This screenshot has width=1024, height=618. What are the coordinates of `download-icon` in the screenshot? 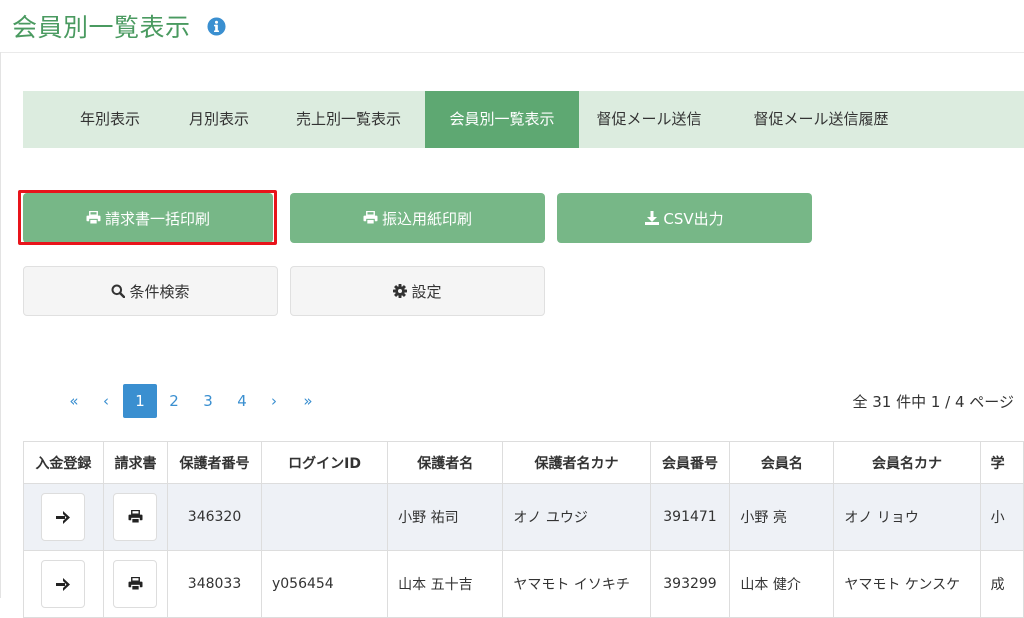 It's located at (652, 218).